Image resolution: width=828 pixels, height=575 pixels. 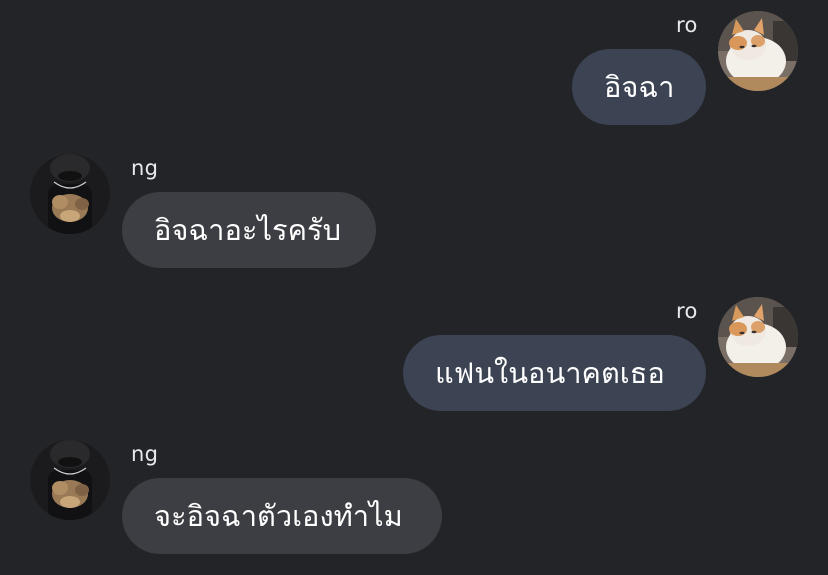 I want to click on message-bubble-outgoing: อิจฉา, so click(x=639, y=87).